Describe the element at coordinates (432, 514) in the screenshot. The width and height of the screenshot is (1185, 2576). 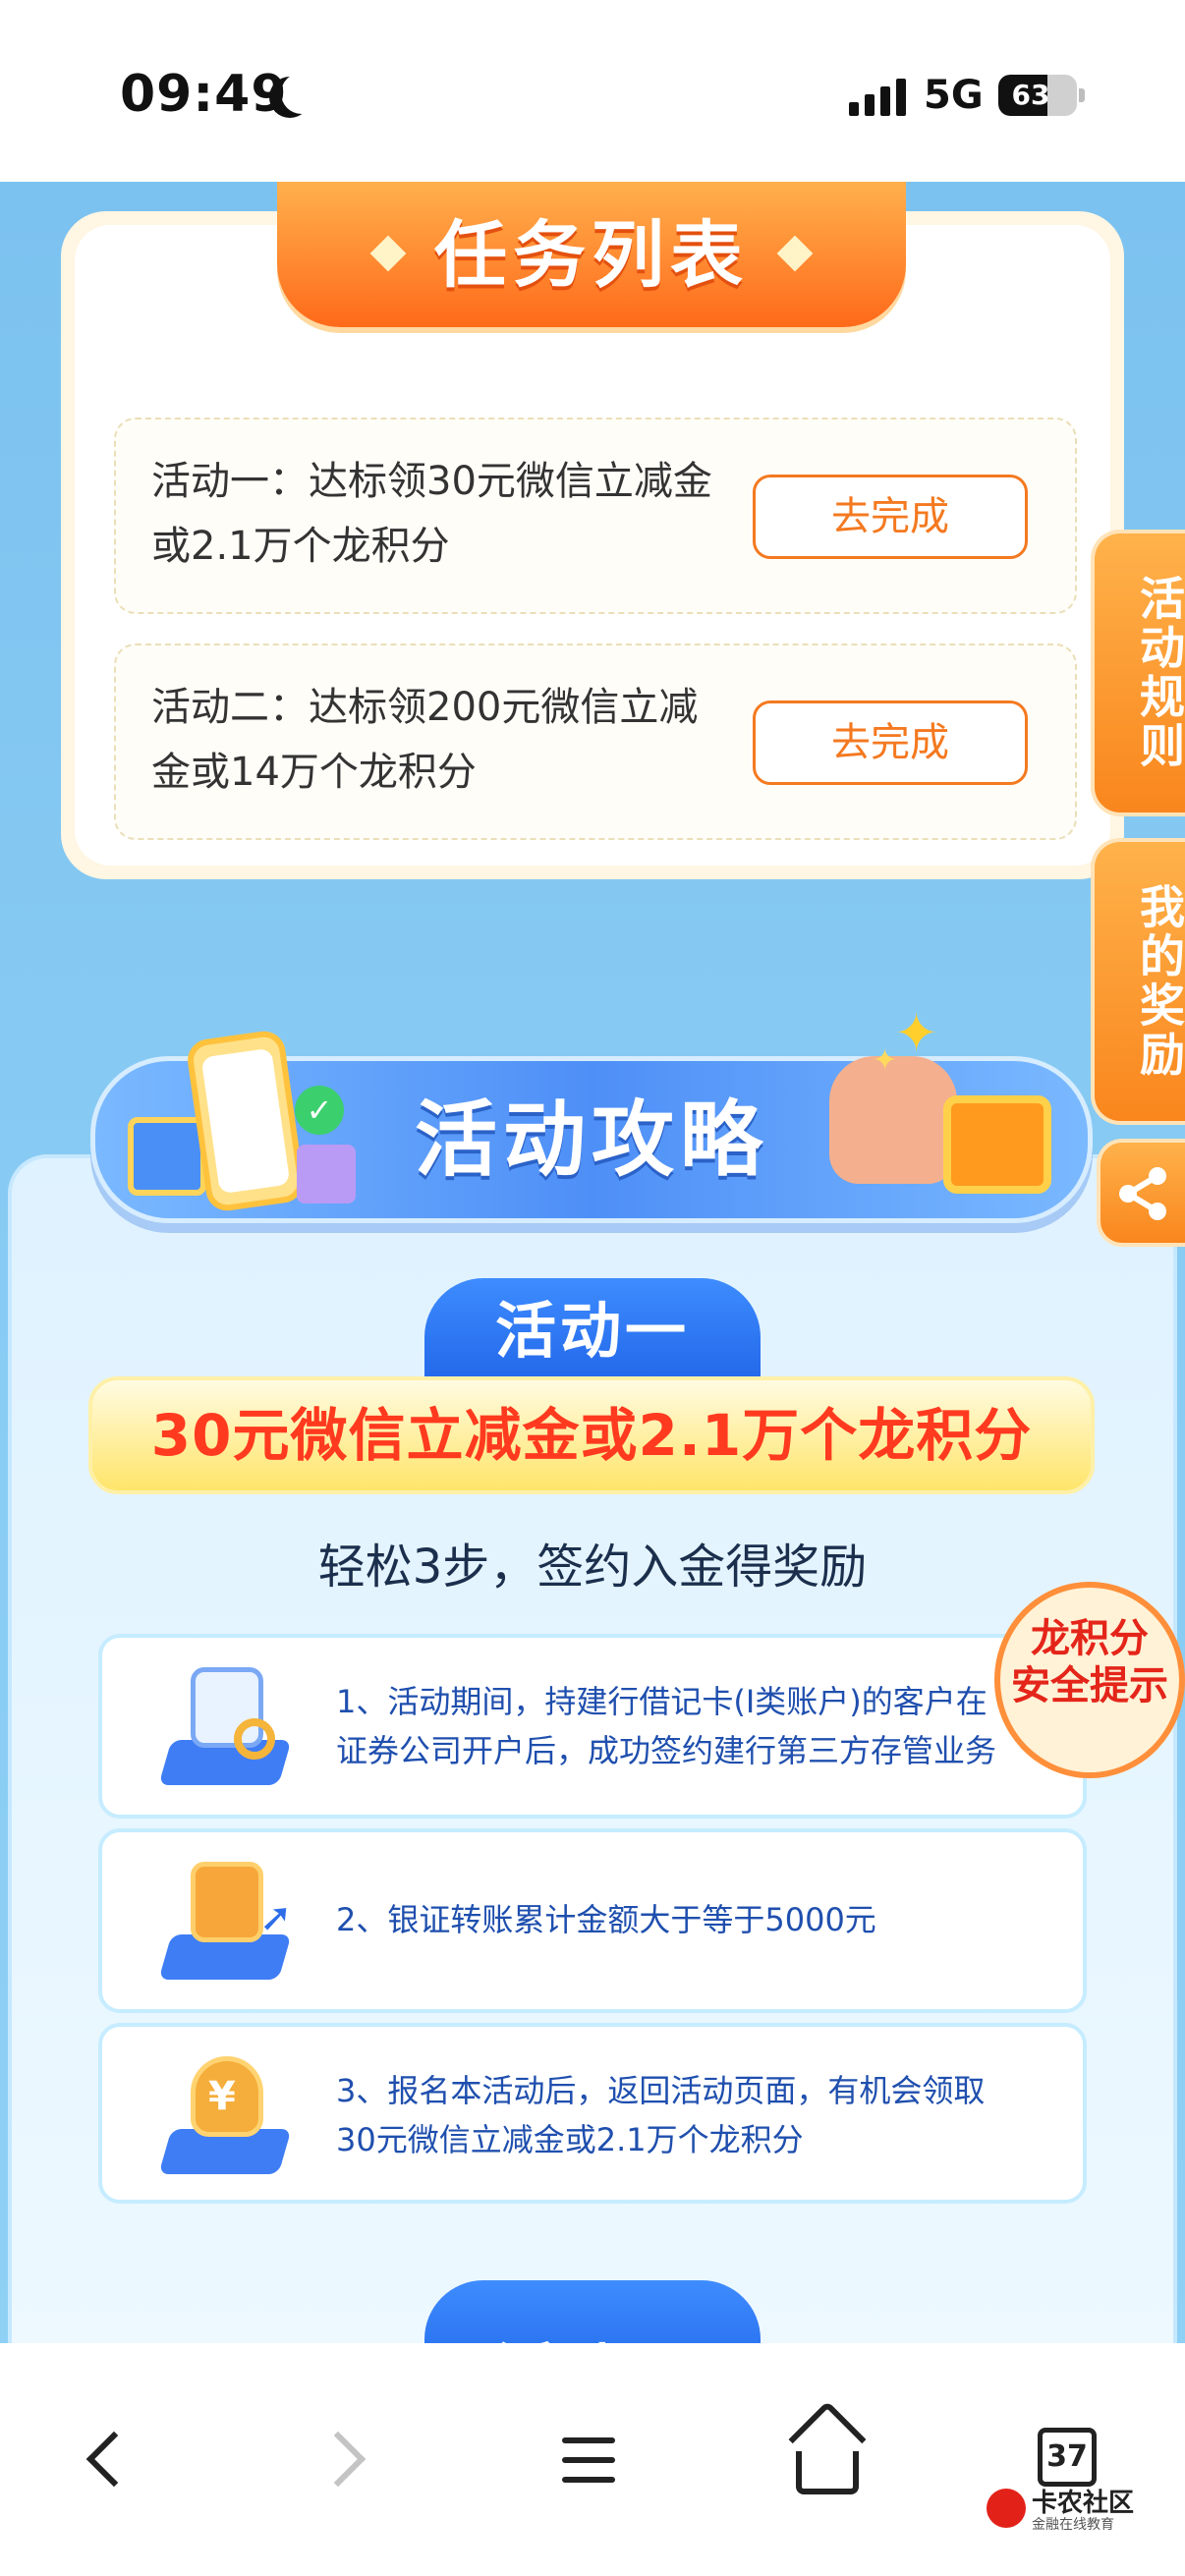
I see `task-description: 活动一：达标领30元微信立减金或2.1万个龙积分` at that location.